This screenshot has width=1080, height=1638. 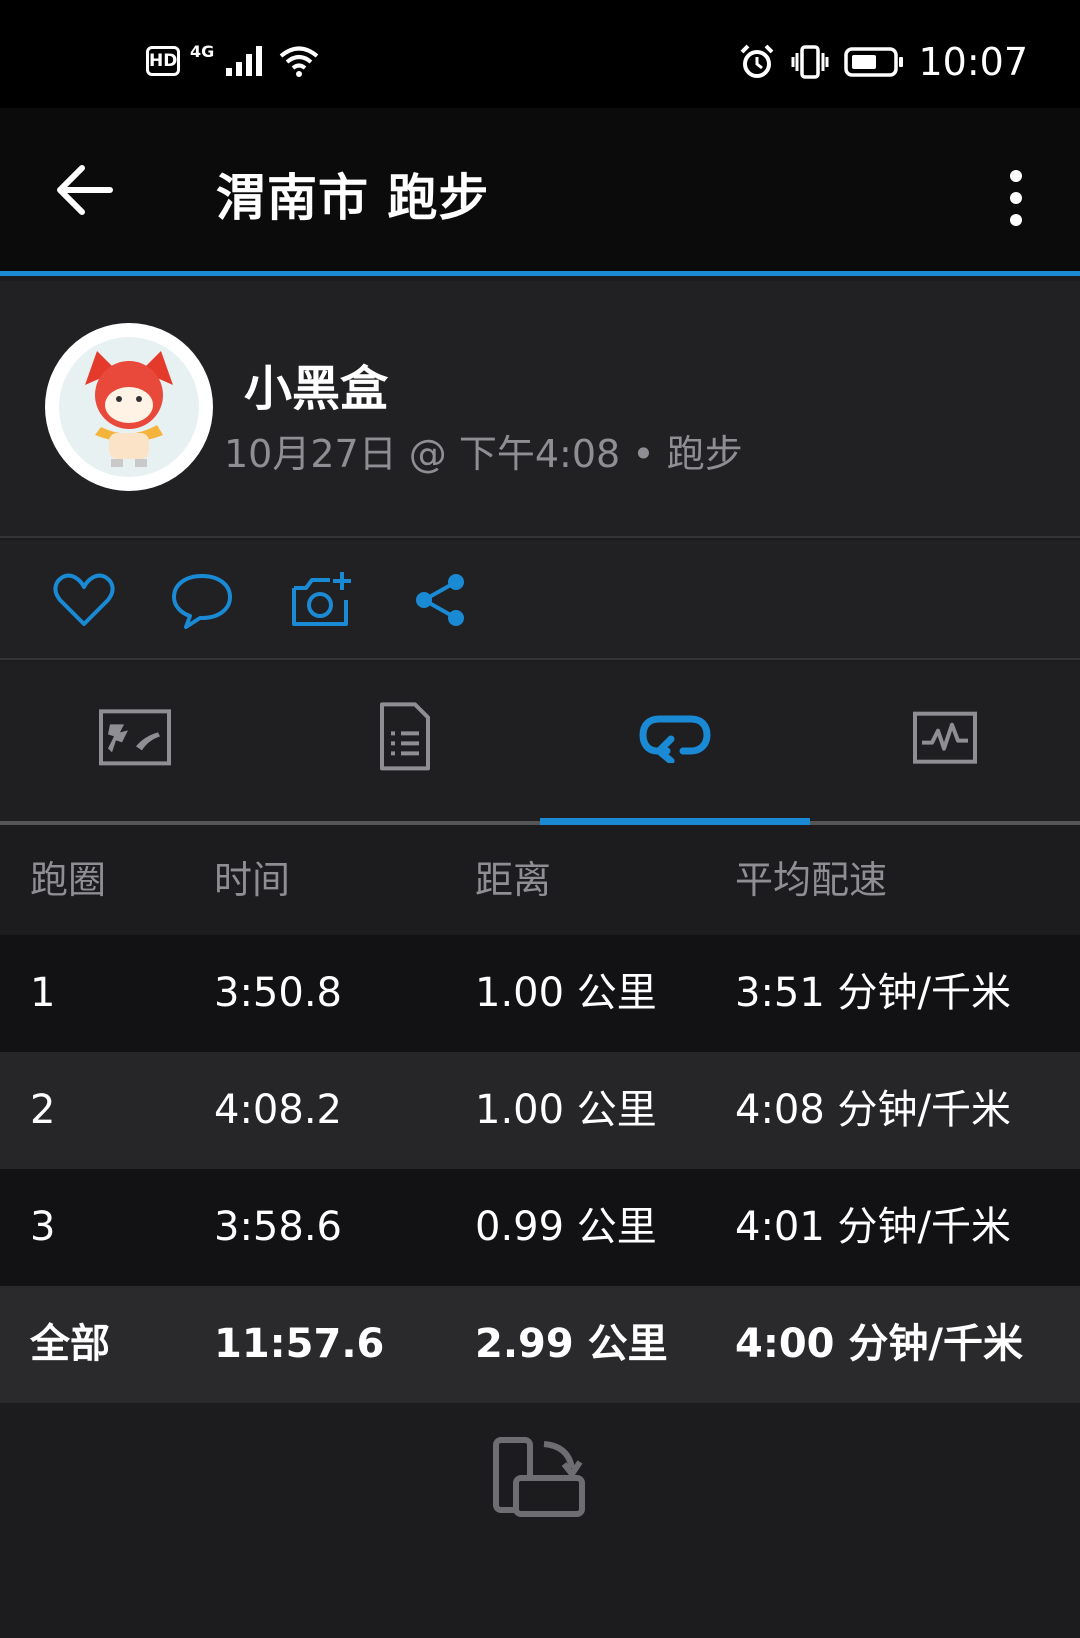 I want to click on avatar-image, so click(x=129, y=407).